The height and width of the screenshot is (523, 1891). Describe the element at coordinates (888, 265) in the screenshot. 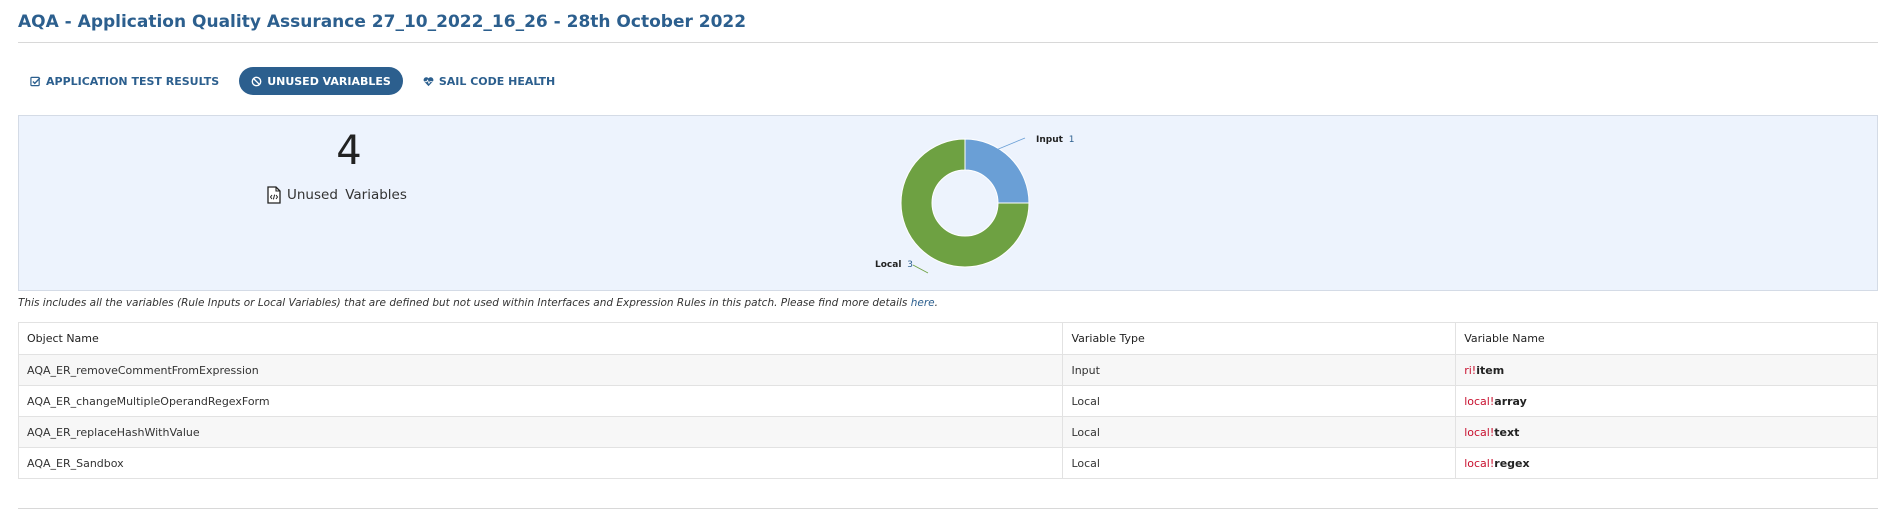

I see `local-label-name: Local` at that location.